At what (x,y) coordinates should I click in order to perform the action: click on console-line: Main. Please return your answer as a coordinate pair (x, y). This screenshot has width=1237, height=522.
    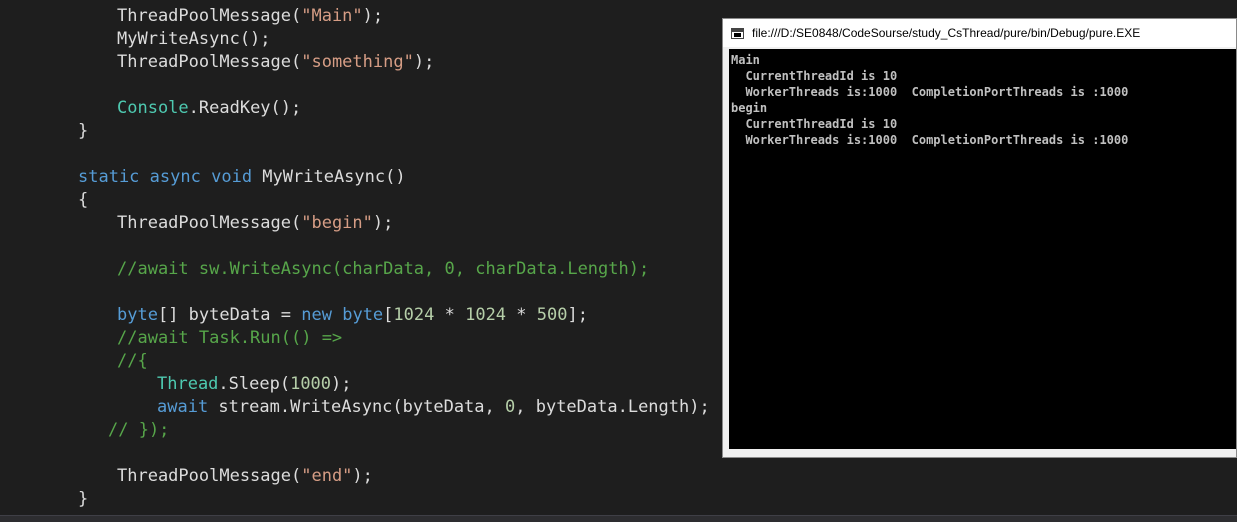
    Looking at the image, I should click on (745, 60).